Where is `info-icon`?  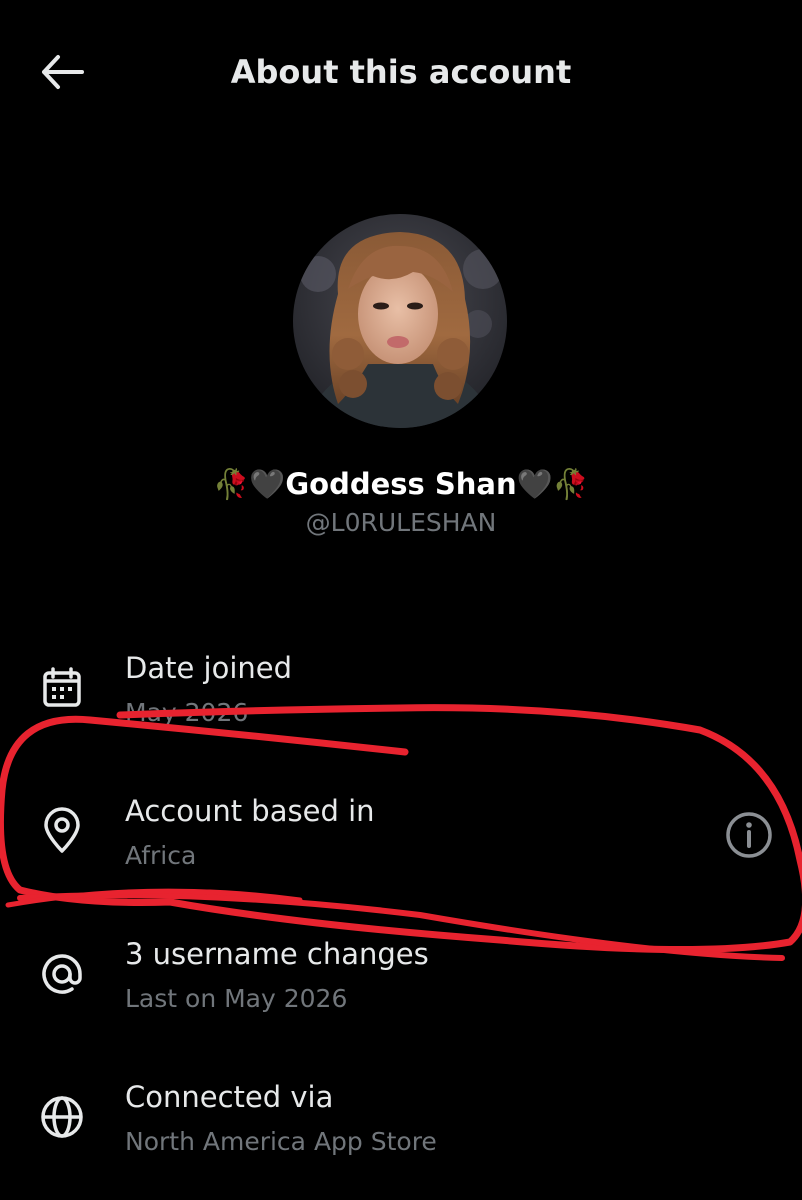 info-icon is located at coordinates (749, 835).